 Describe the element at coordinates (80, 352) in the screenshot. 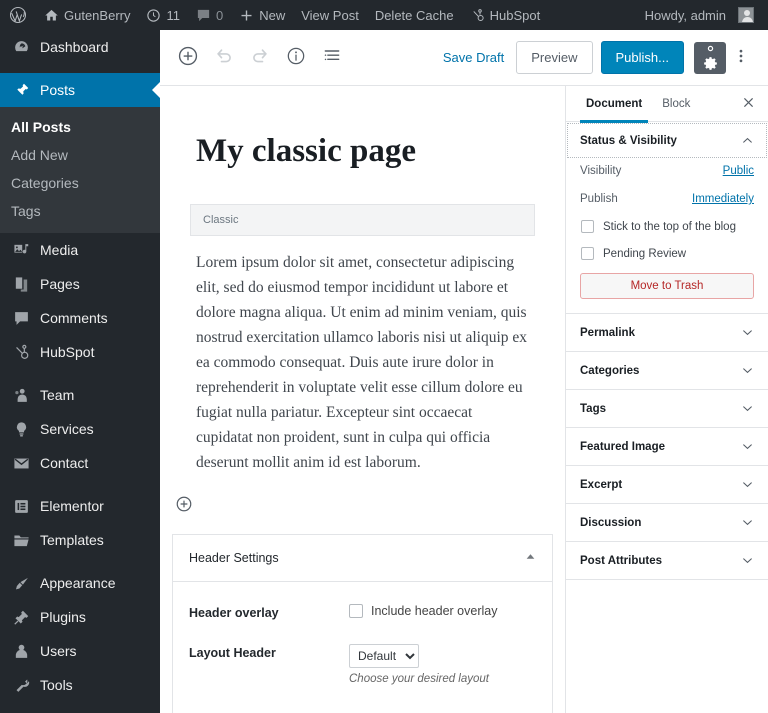

I see `sidebar-item-hubspot: HubSpot` at that location.